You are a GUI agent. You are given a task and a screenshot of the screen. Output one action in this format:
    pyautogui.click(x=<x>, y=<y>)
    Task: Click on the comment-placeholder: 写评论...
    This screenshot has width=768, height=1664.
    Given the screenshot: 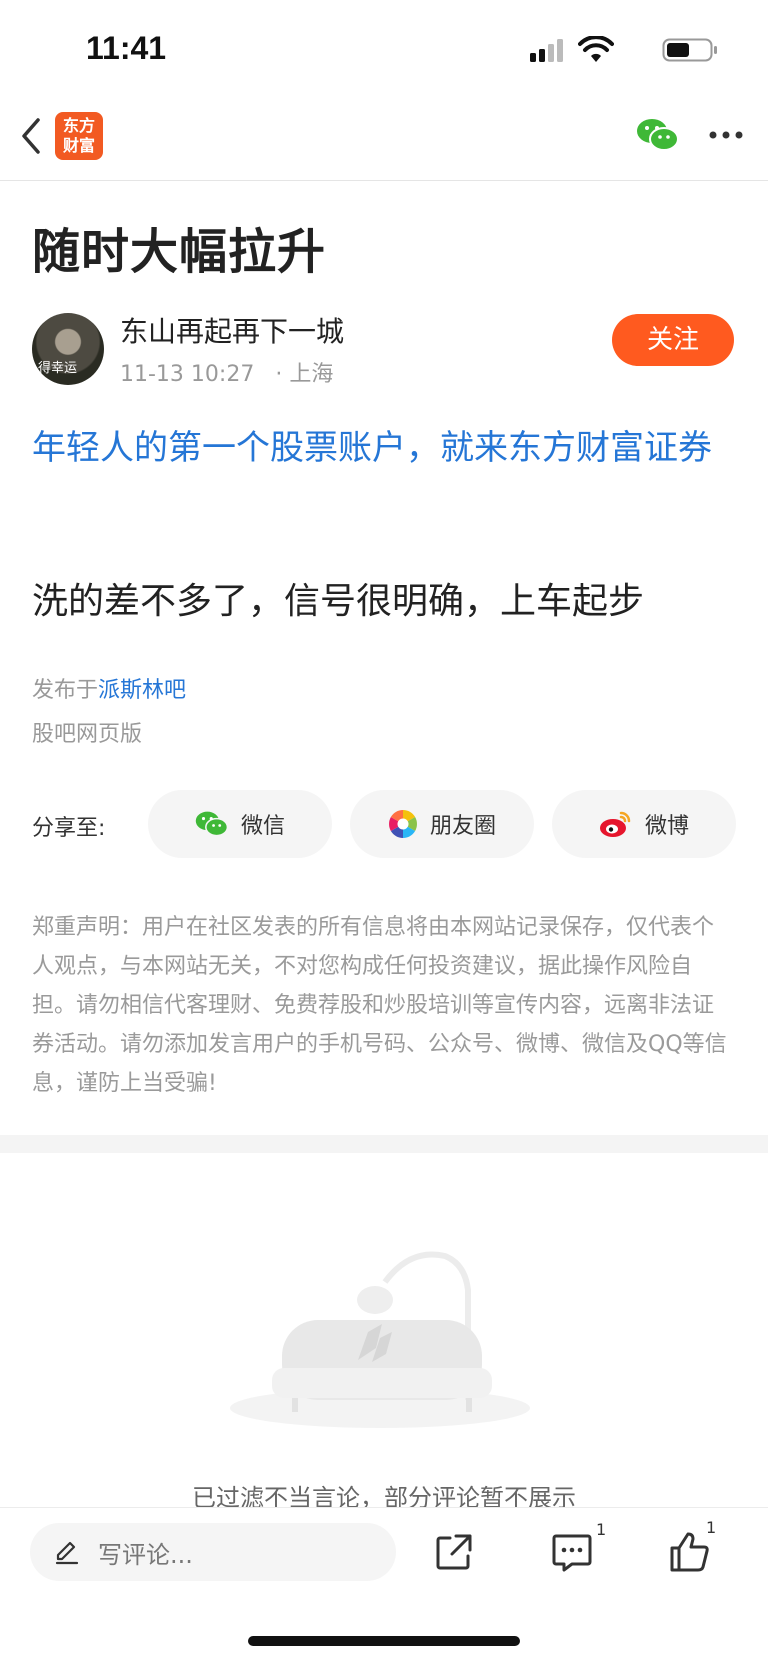 What is the action you would take?
    pyautogui.click(x=145, y=1554)
    